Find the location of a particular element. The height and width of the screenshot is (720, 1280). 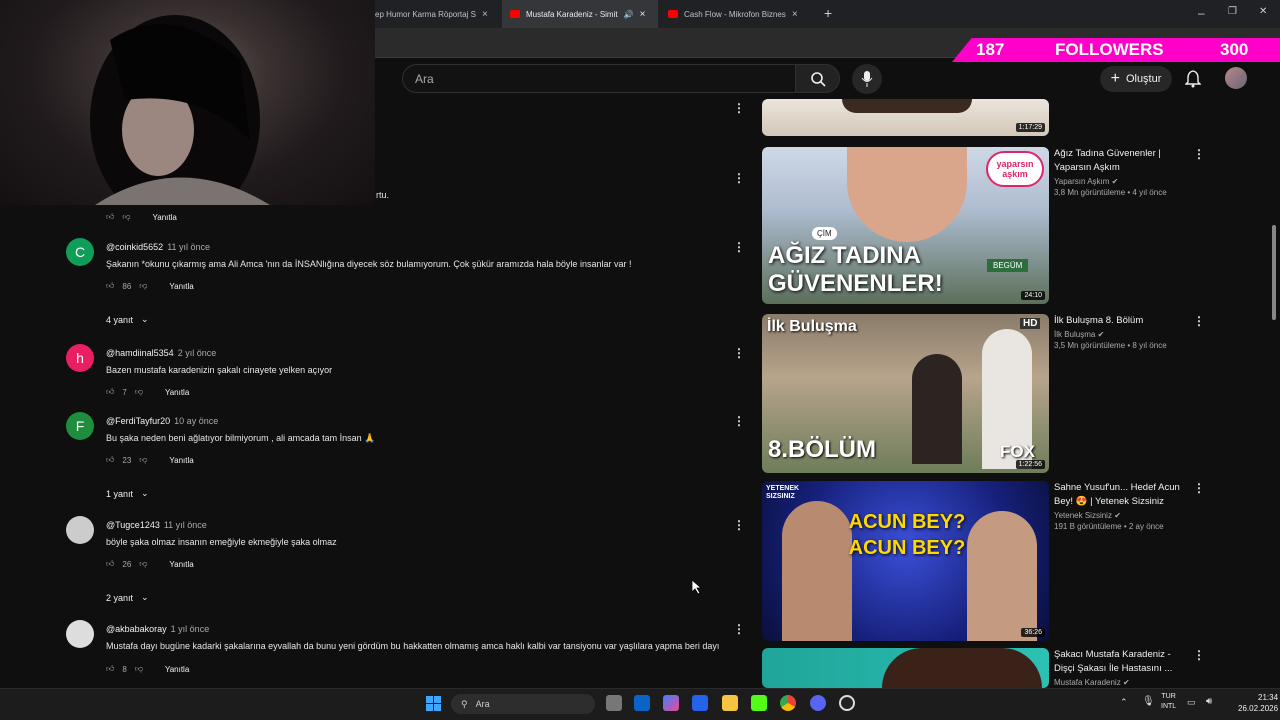

chevron-down-icon: ⌄ is located at coordinates (145, 319).